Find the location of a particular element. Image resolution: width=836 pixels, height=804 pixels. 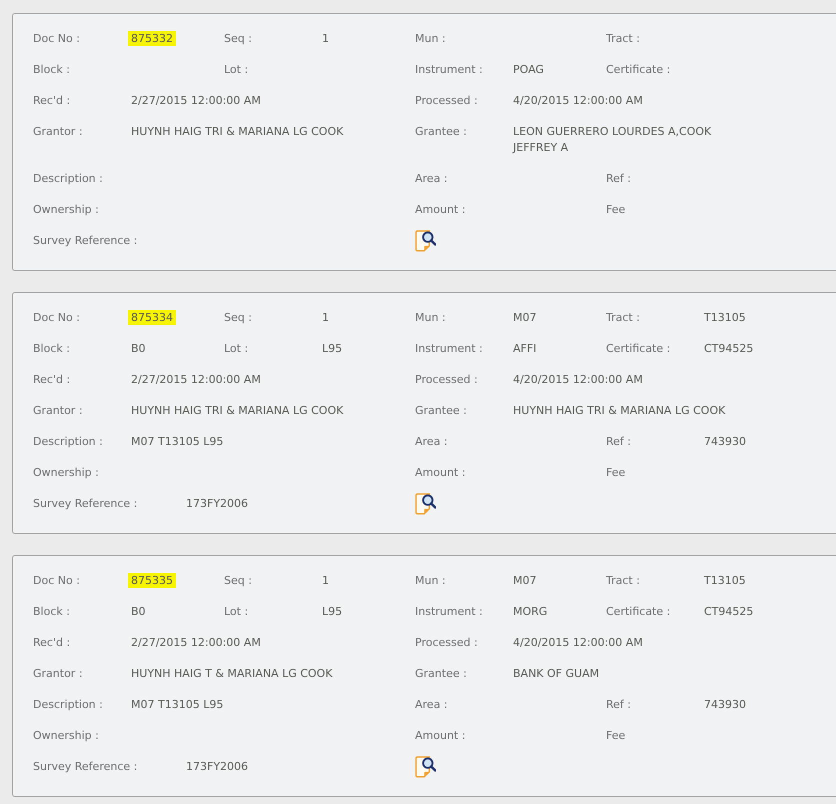

field-value: AFFI is located at coordinates (524, 348).